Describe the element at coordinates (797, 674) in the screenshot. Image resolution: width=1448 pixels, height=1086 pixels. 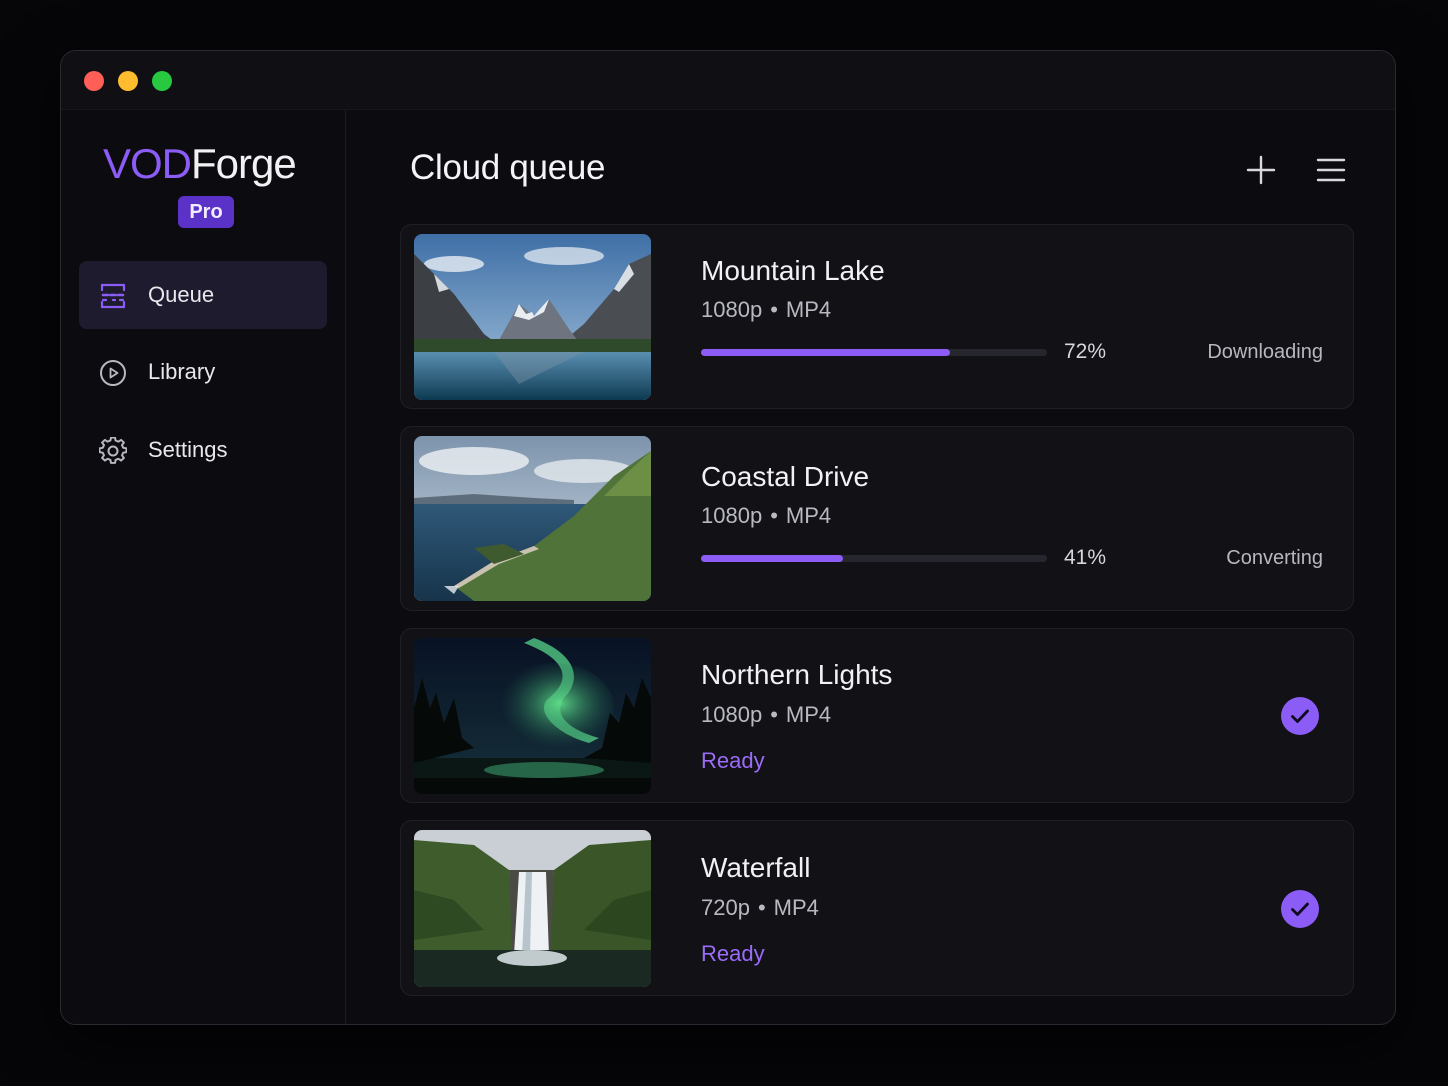
I see `item-title: Northern Lights` at that location.